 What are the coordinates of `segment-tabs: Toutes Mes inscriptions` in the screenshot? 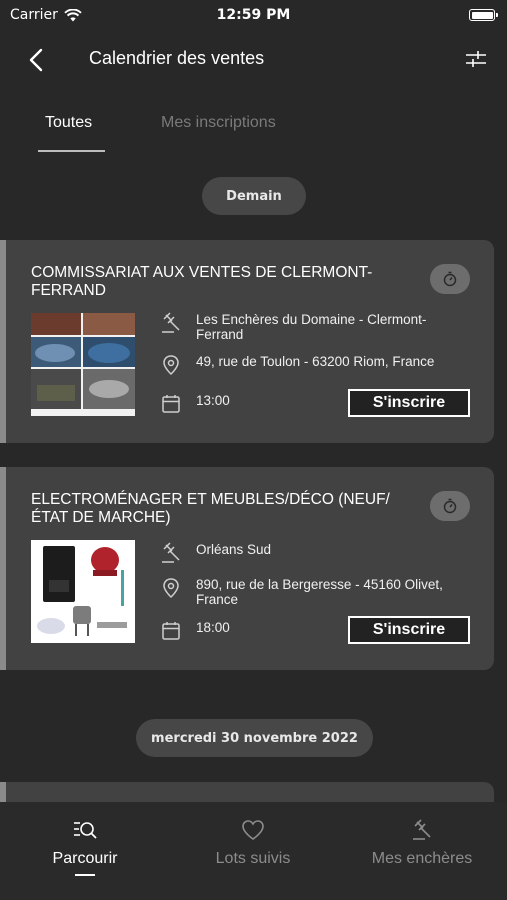 It's located at (253, 132).